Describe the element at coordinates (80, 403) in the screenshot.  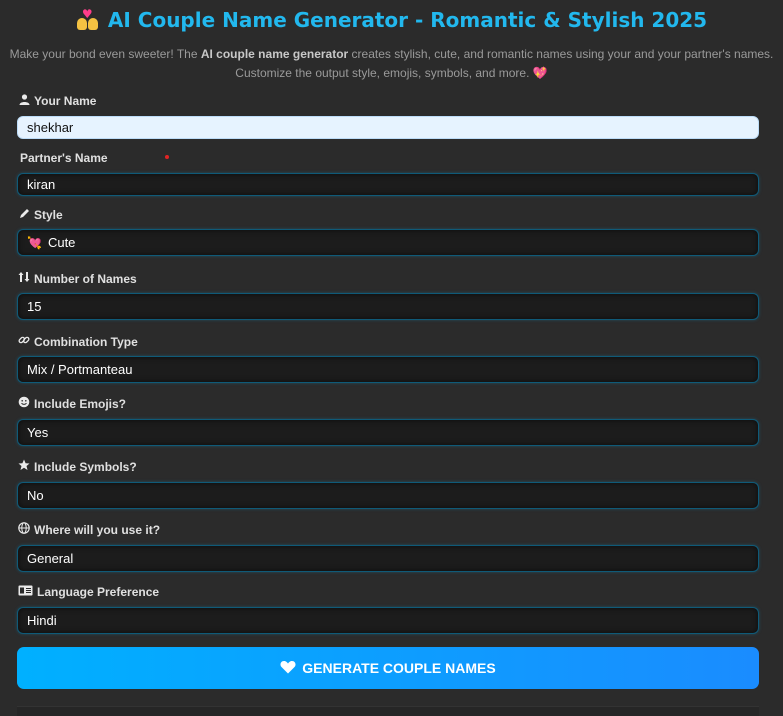
I see `include-emojis-label-text: Include Emojis?` at that location.